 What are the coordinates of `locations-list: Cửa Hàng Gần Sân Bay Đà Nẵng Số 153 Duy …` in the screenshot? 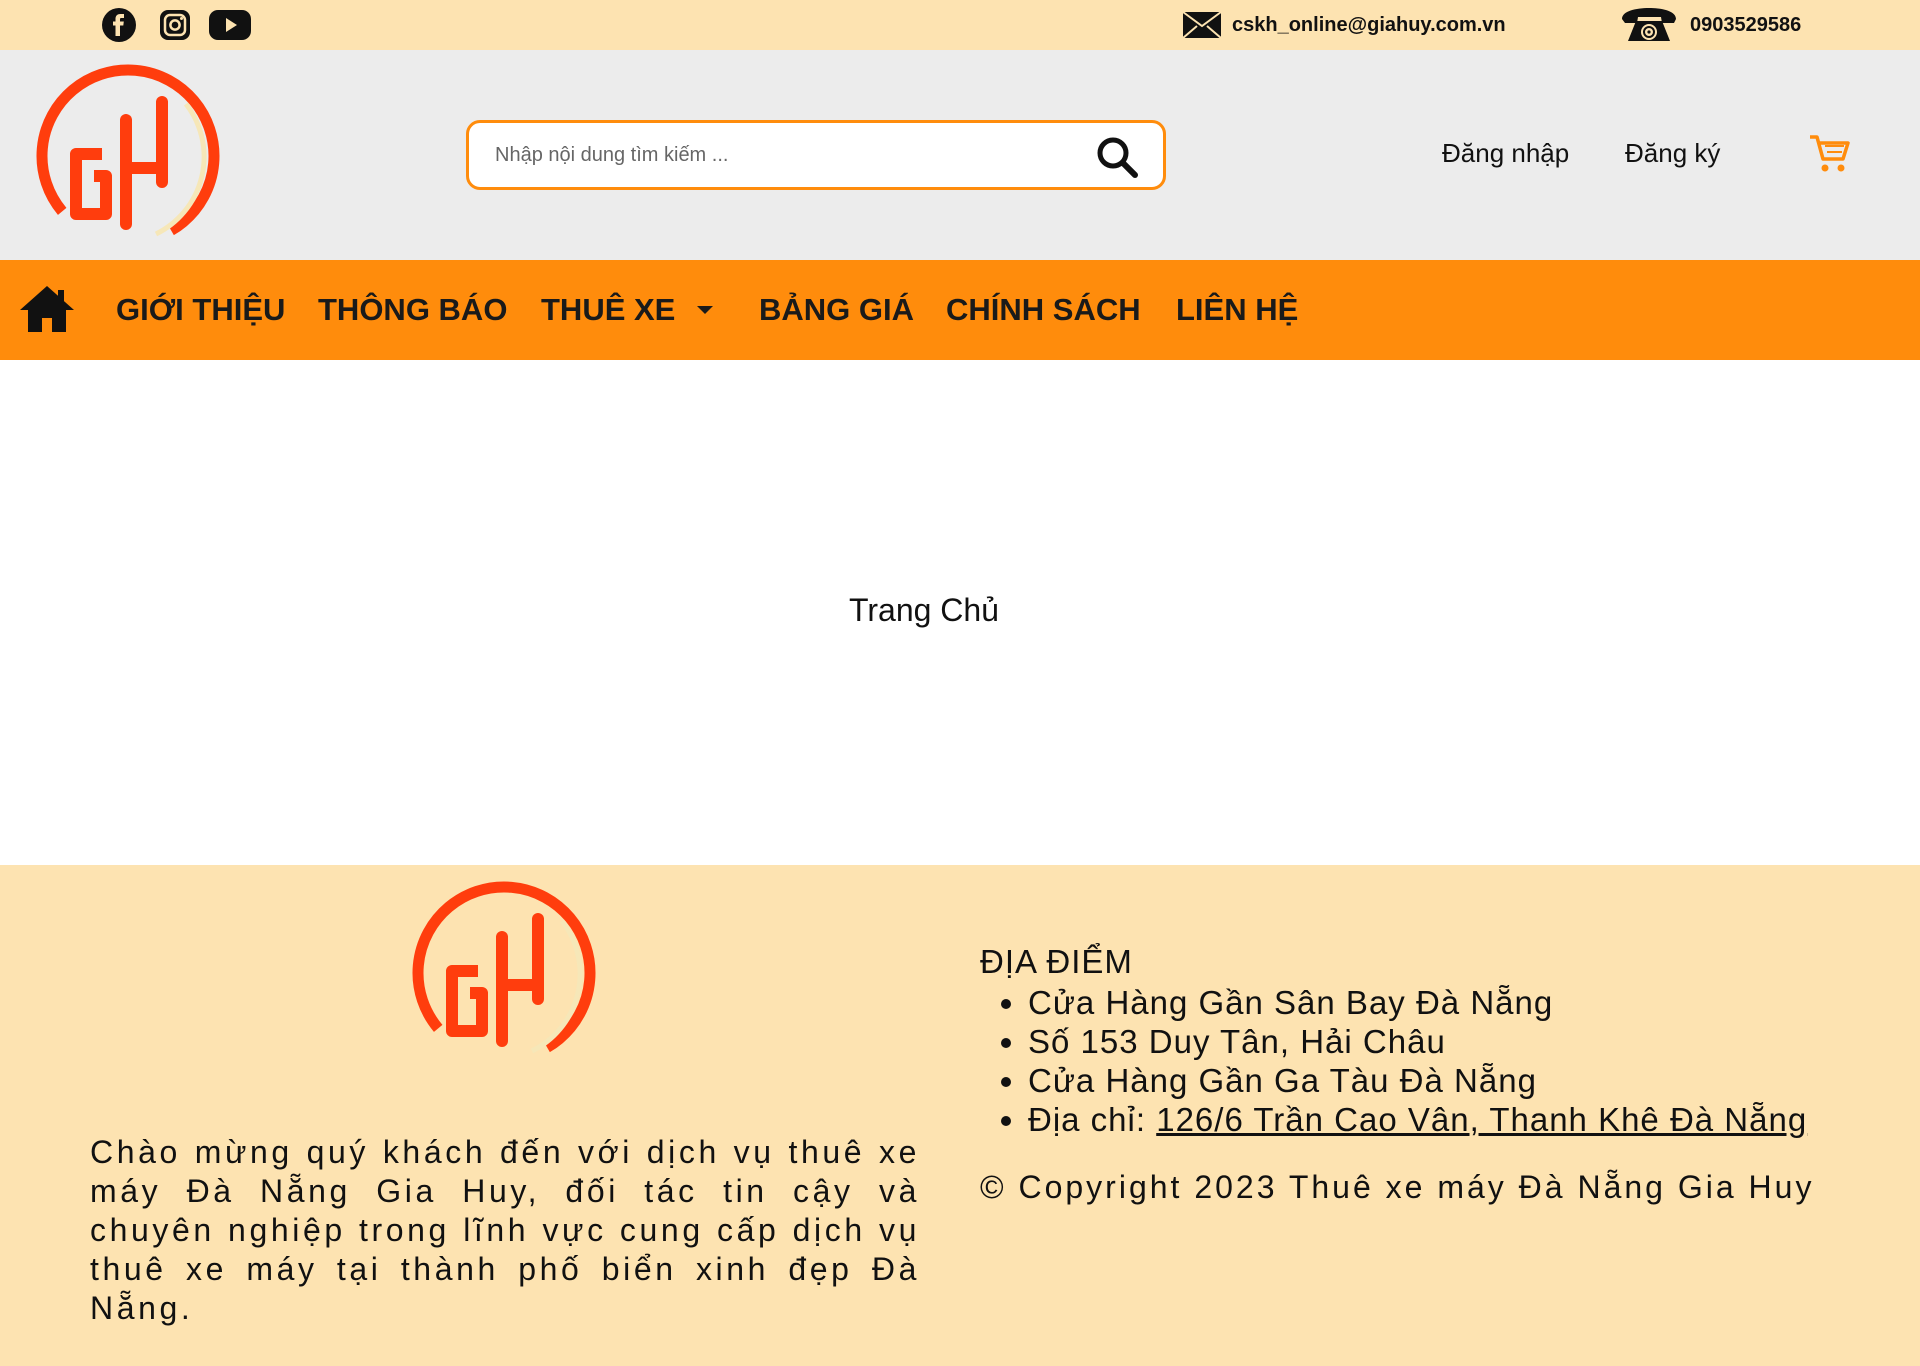 It's located at (1417, 1061).